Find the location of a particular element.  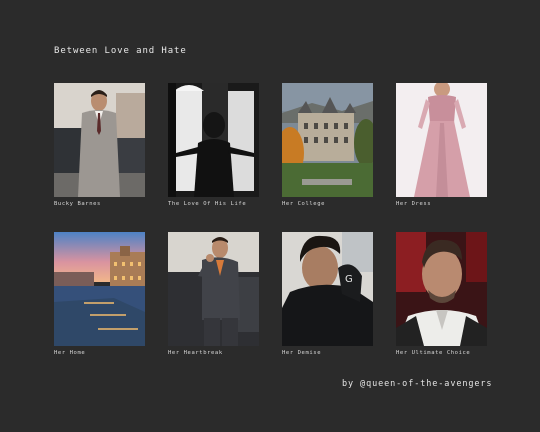

tile-her-demise: G Her Demise is located at coordinates (327, 294).